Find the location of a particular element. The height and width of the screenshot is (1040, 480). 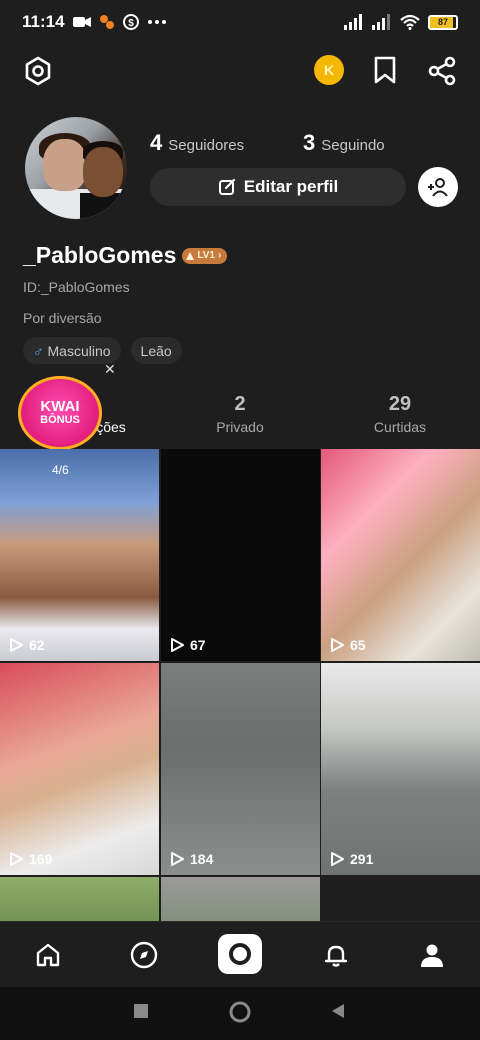

bonus-line2: BÔNUS is located at coordinates (60, 420).